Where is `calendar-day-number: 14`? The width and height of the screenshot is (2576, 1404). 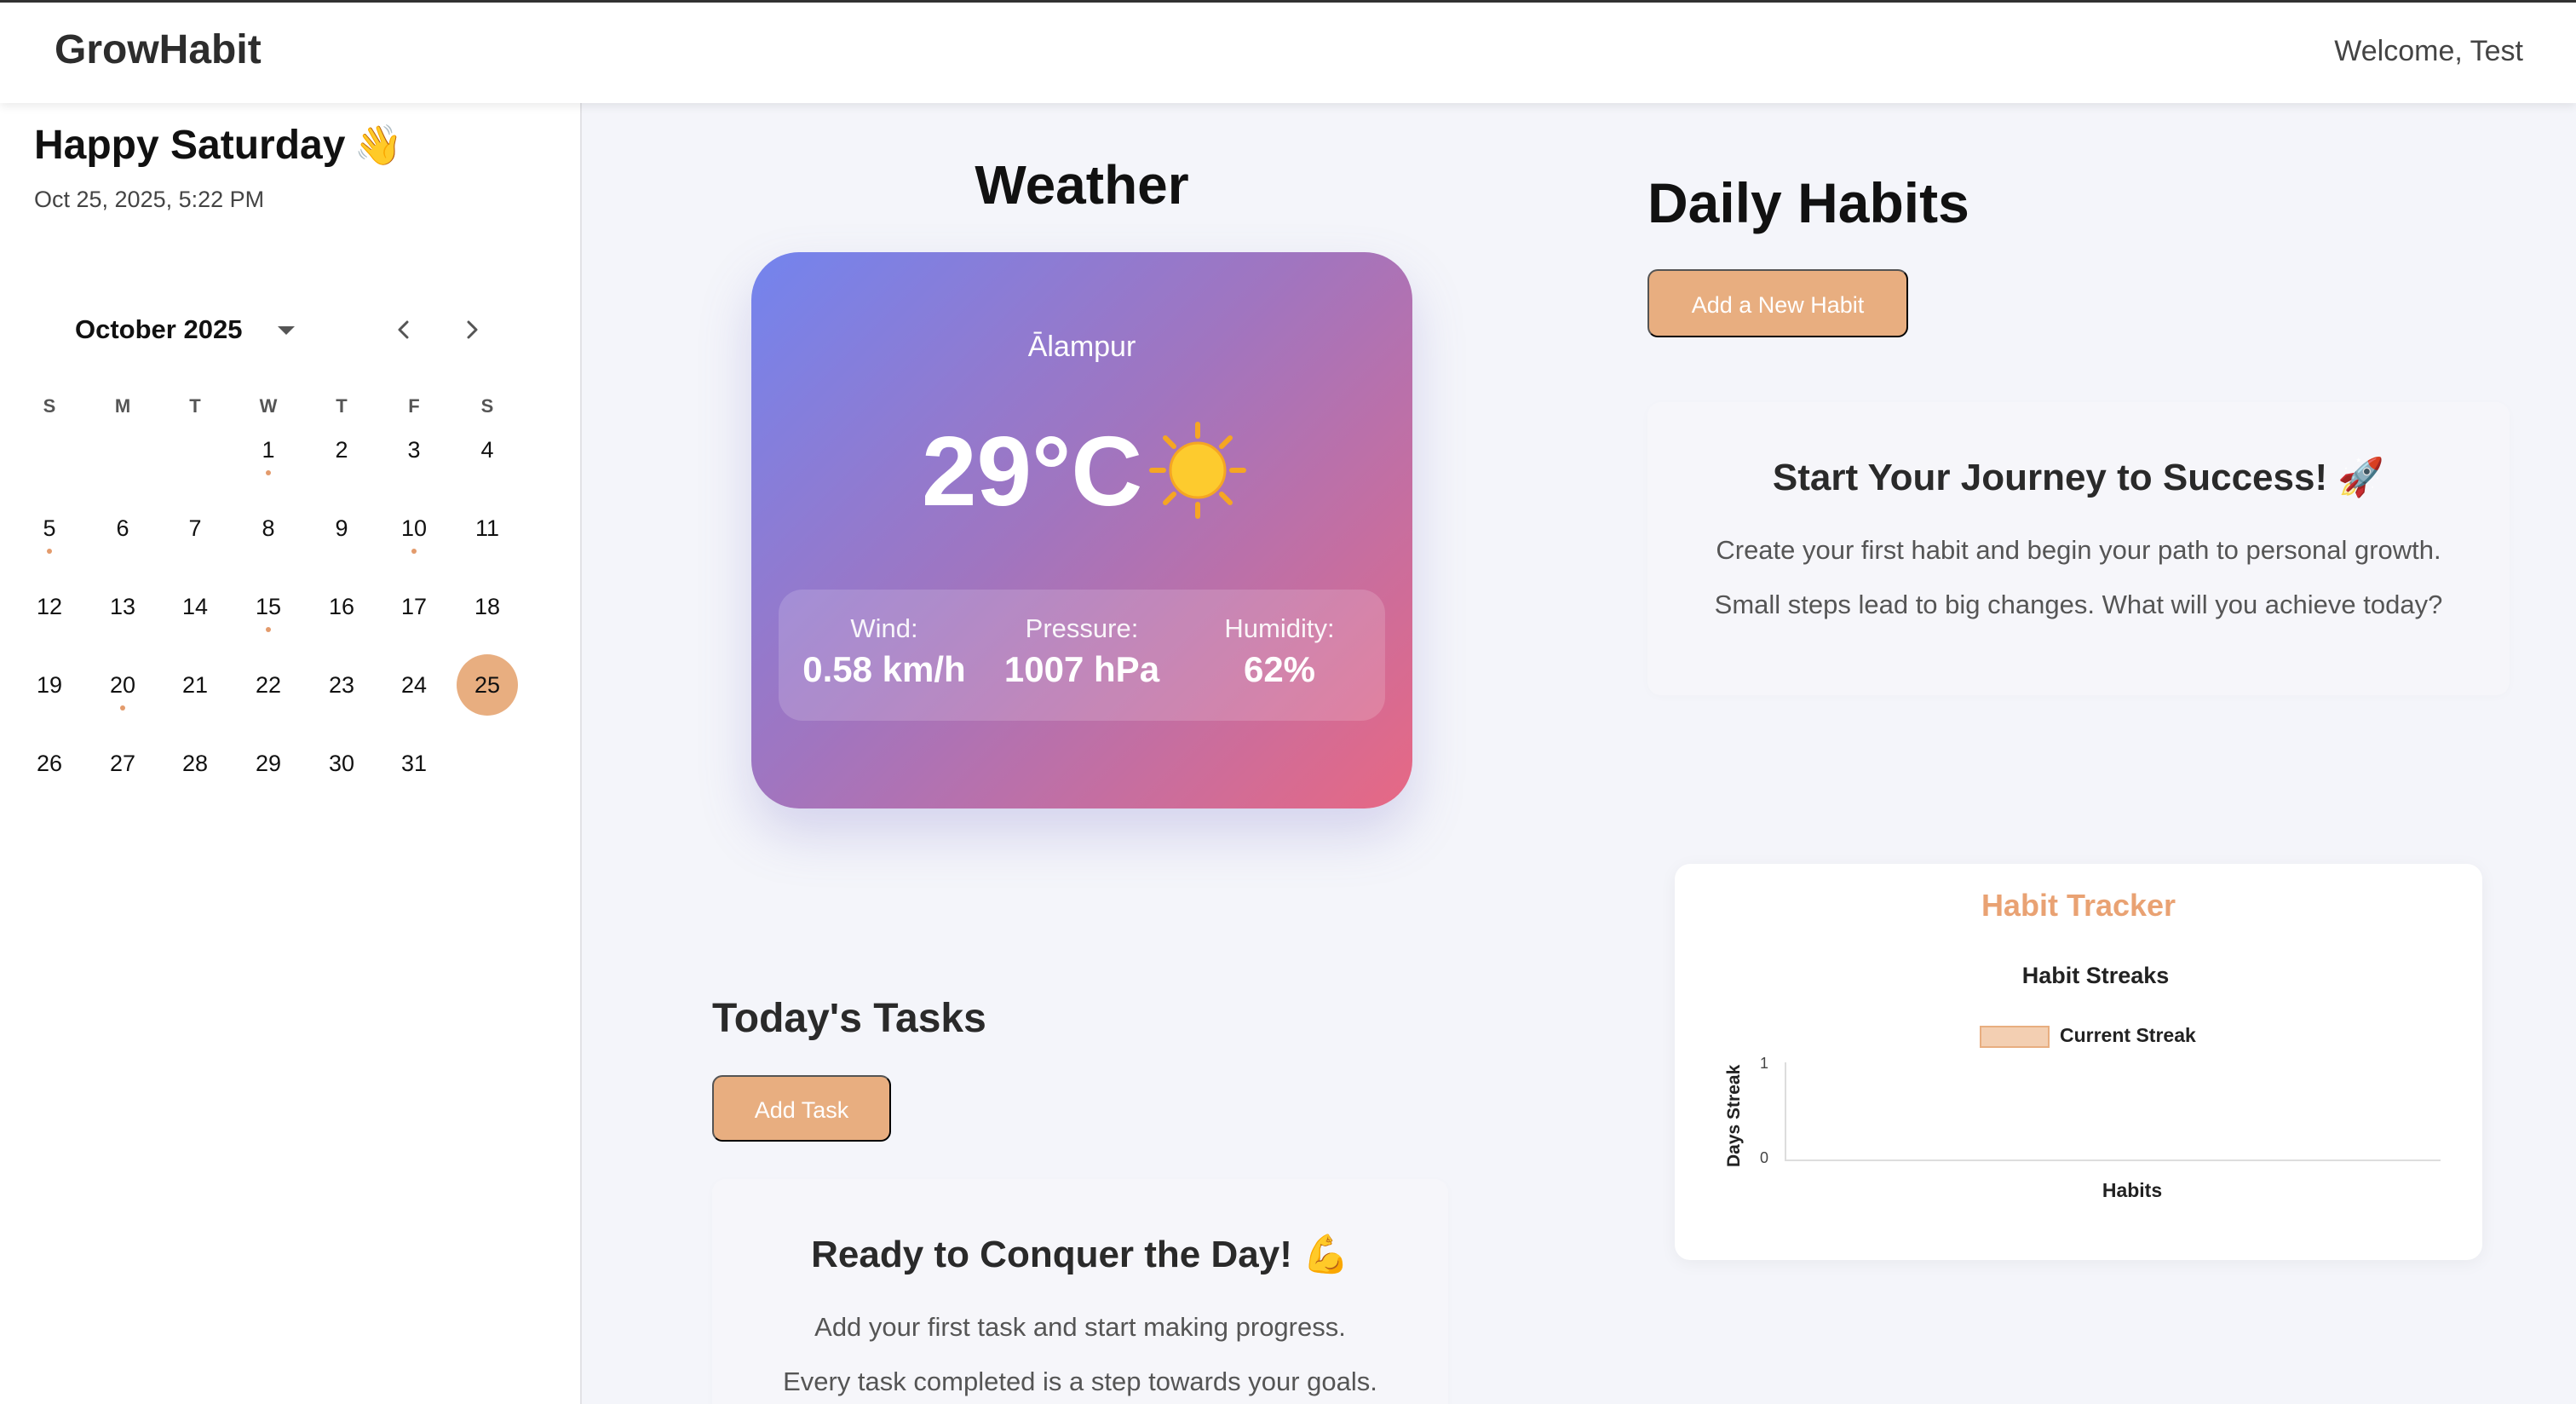 calendar-day-number: 14 is located at coordinates (195, 606).